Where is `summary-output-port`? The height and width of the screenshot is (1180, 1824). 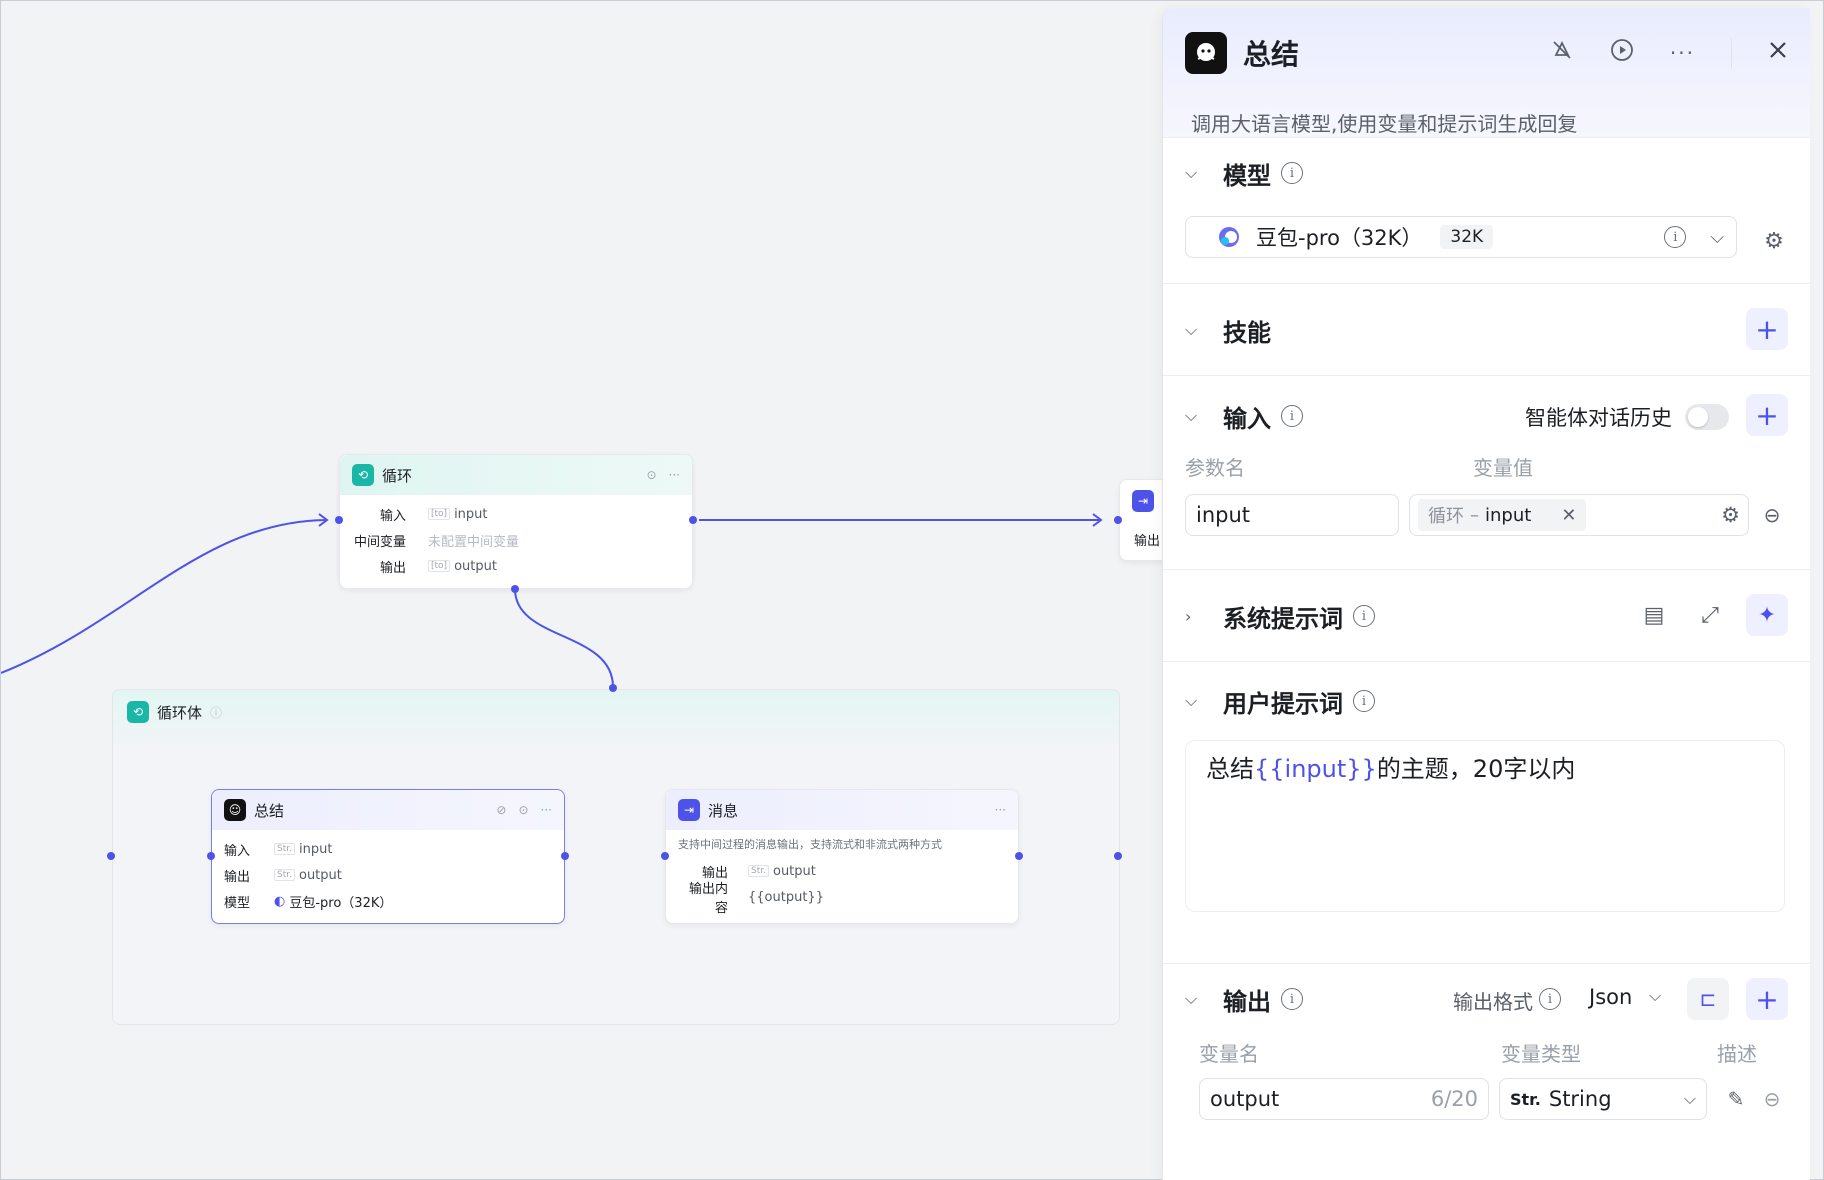 summary-output-port is located at coordinates (565, 856).